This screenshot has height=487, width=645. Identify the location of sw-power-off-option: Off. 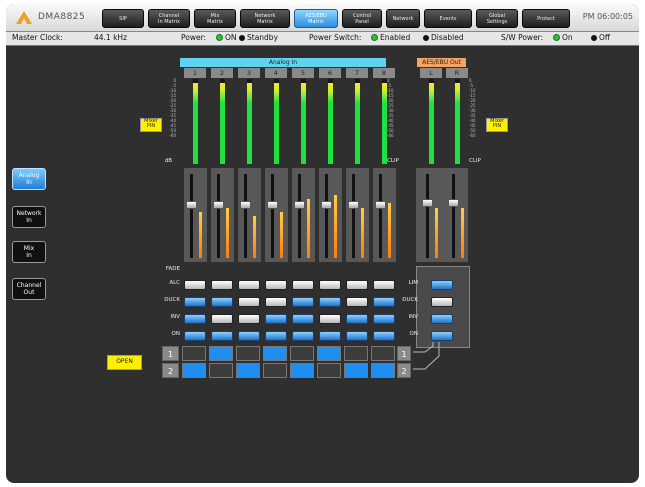
(599, 37).